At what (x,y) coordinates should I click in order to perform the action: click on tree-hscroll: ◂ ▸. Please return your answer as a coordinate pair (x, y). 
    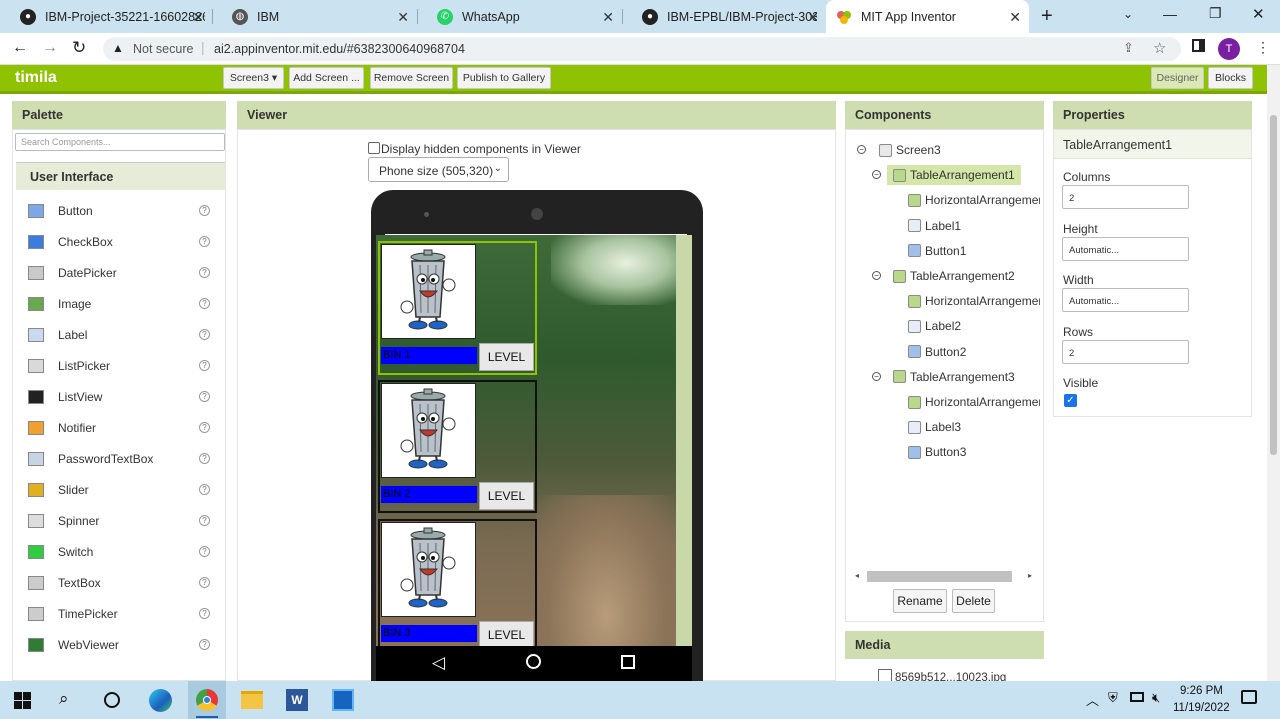
    Looking at the image, I should click on (945, 576).